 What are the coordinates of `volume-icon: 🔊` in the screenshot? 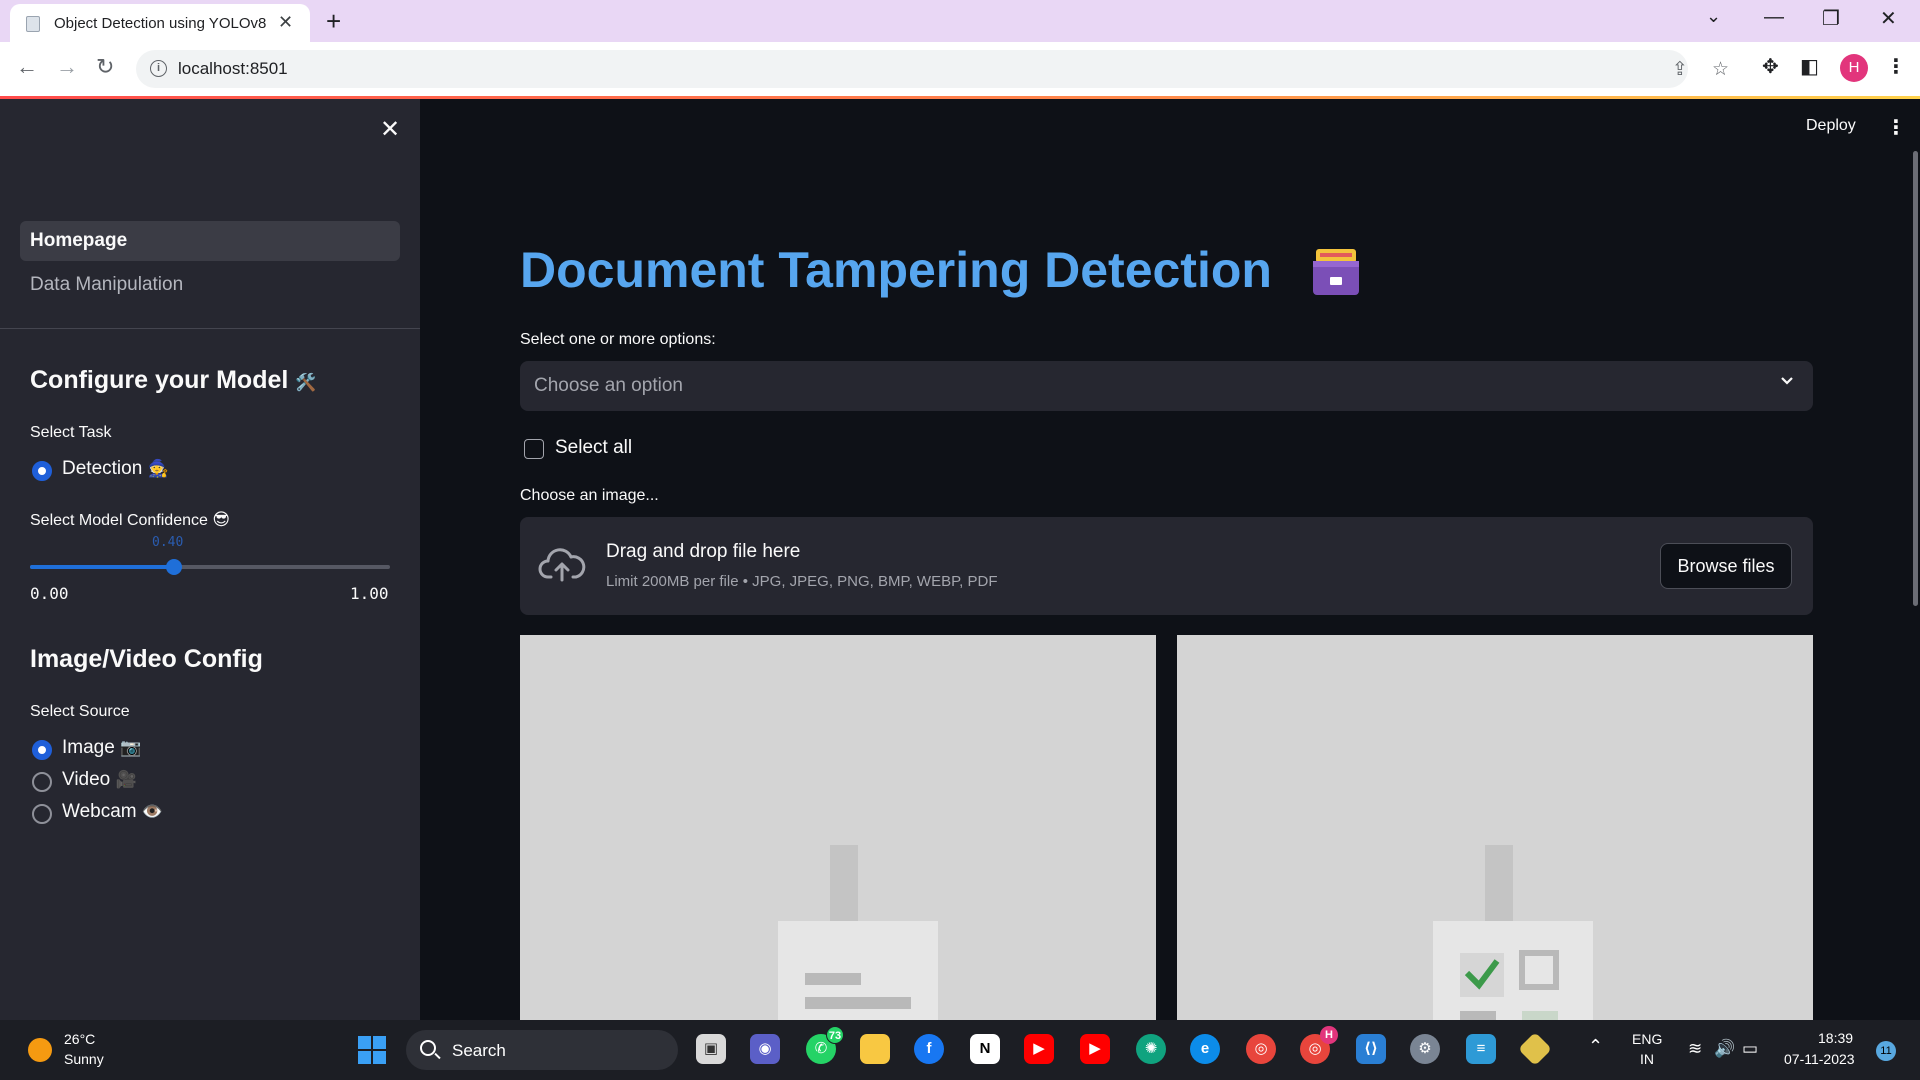 It's located at (1724, 1049).